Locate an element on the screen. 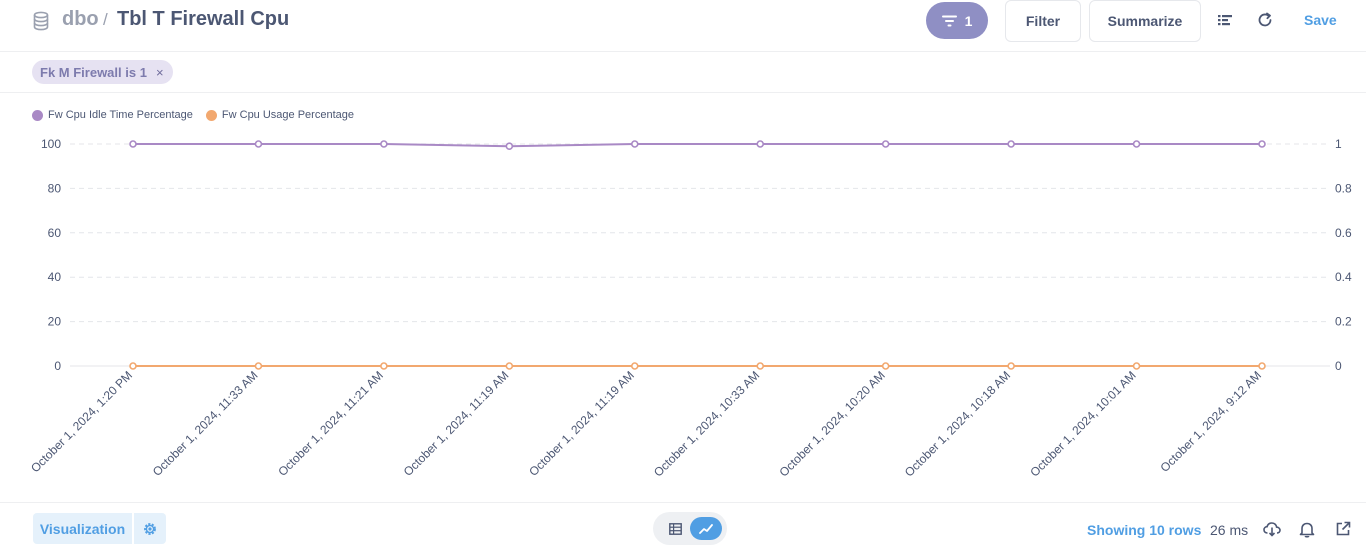  query-timing: 26 ms is located at coordinates (1229, 530).